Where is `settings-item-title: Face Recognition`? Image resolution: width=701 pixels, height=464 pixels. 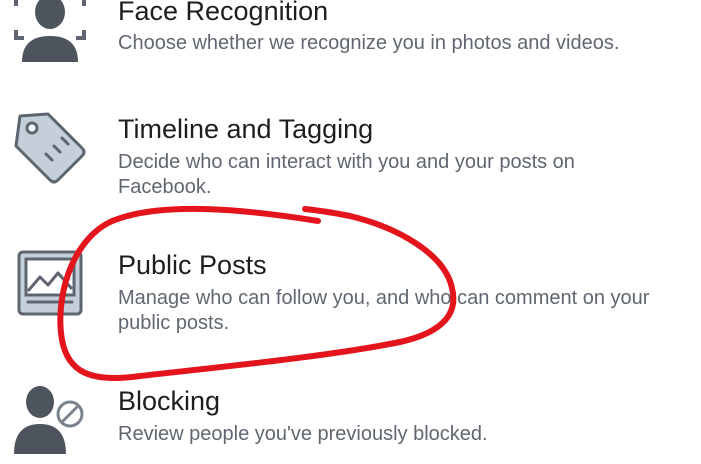 settings-item-title: Face Recognition is located at coordinates (223, 13).